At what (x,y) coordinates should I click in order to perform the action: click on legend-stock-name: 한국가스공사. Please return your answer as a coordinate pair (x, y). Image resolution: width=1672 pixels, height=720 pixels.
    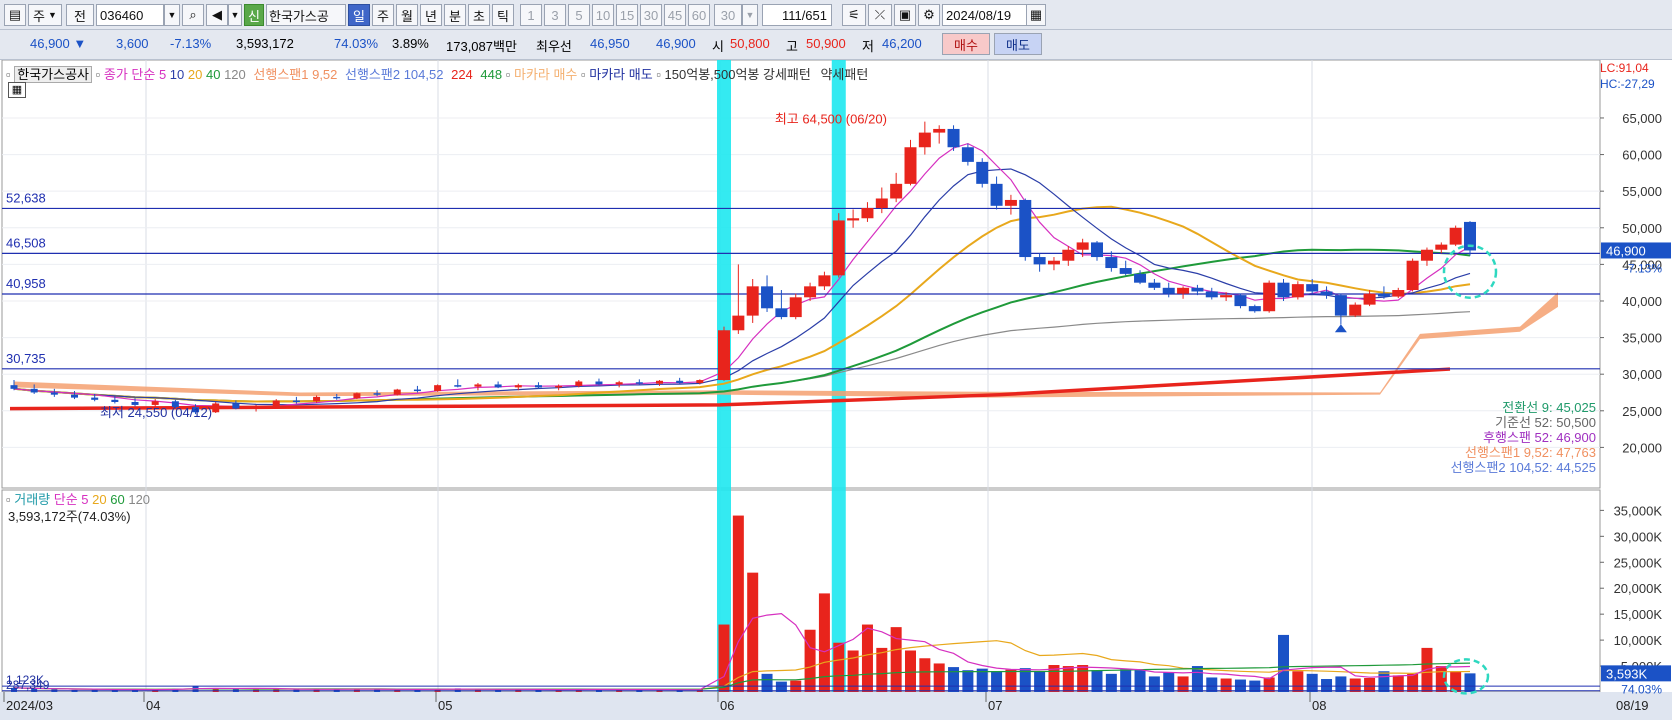
    Looking at the image, I should click on (53, 74).